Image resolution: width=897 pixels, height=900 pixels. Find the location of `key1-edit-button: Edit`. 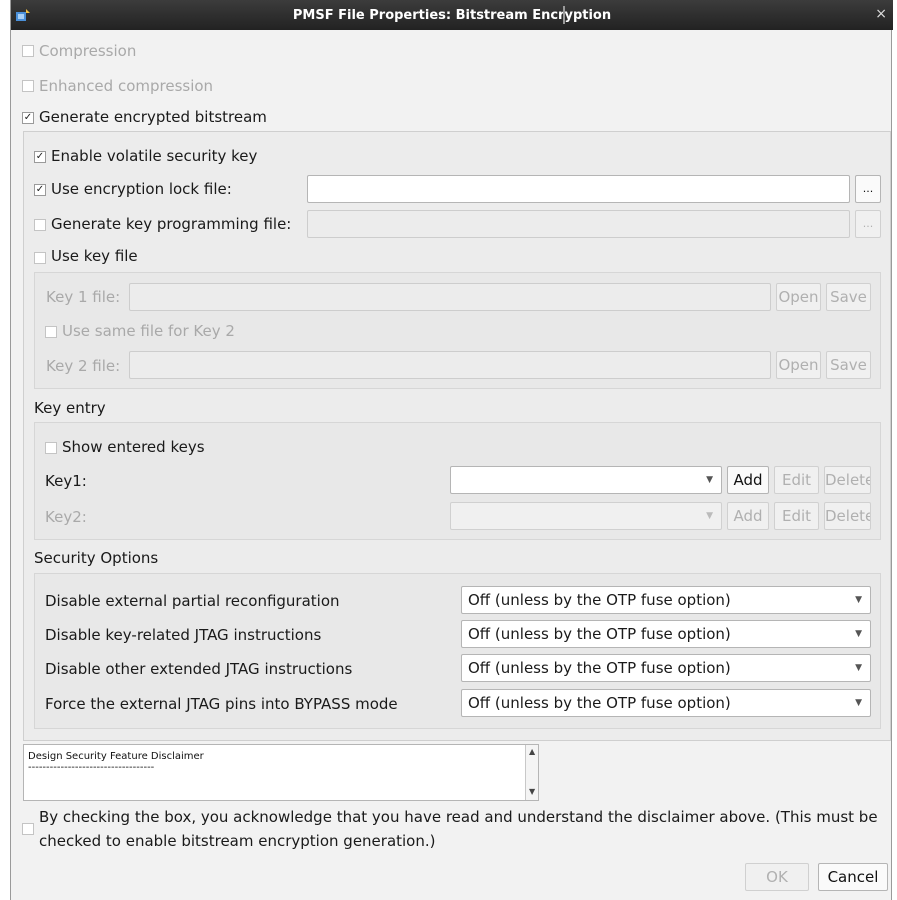

key1-edit-button: Edit is located at coordinates (796, 480).